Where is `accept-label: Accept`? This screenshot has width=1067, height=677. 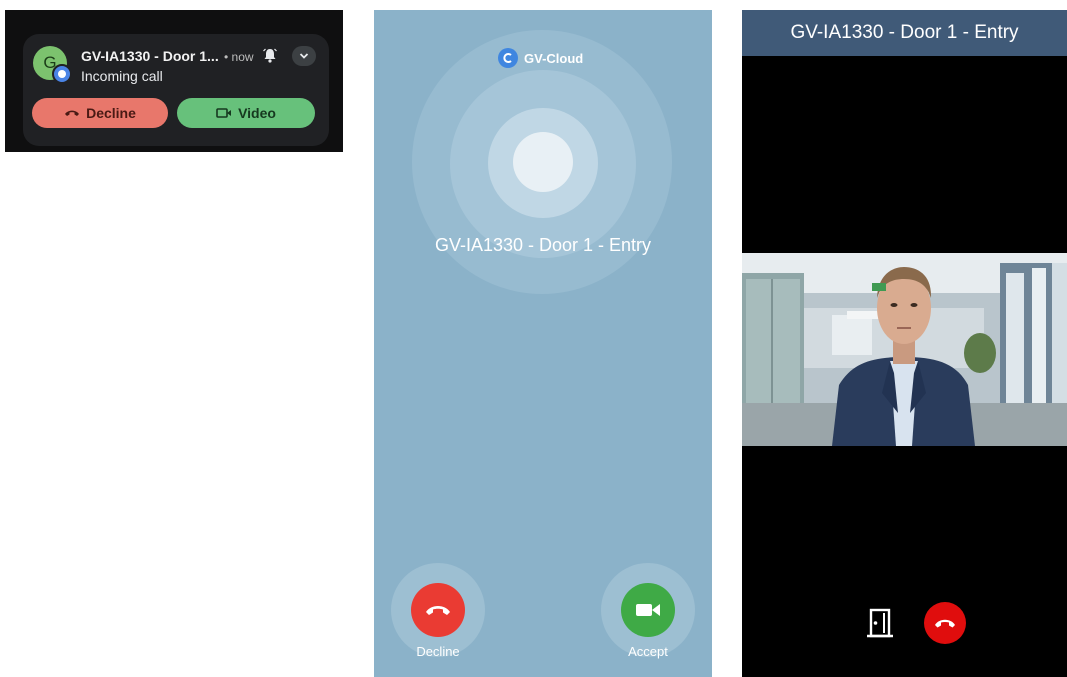 accept-label: Accept is located at coordinates (648, 651).